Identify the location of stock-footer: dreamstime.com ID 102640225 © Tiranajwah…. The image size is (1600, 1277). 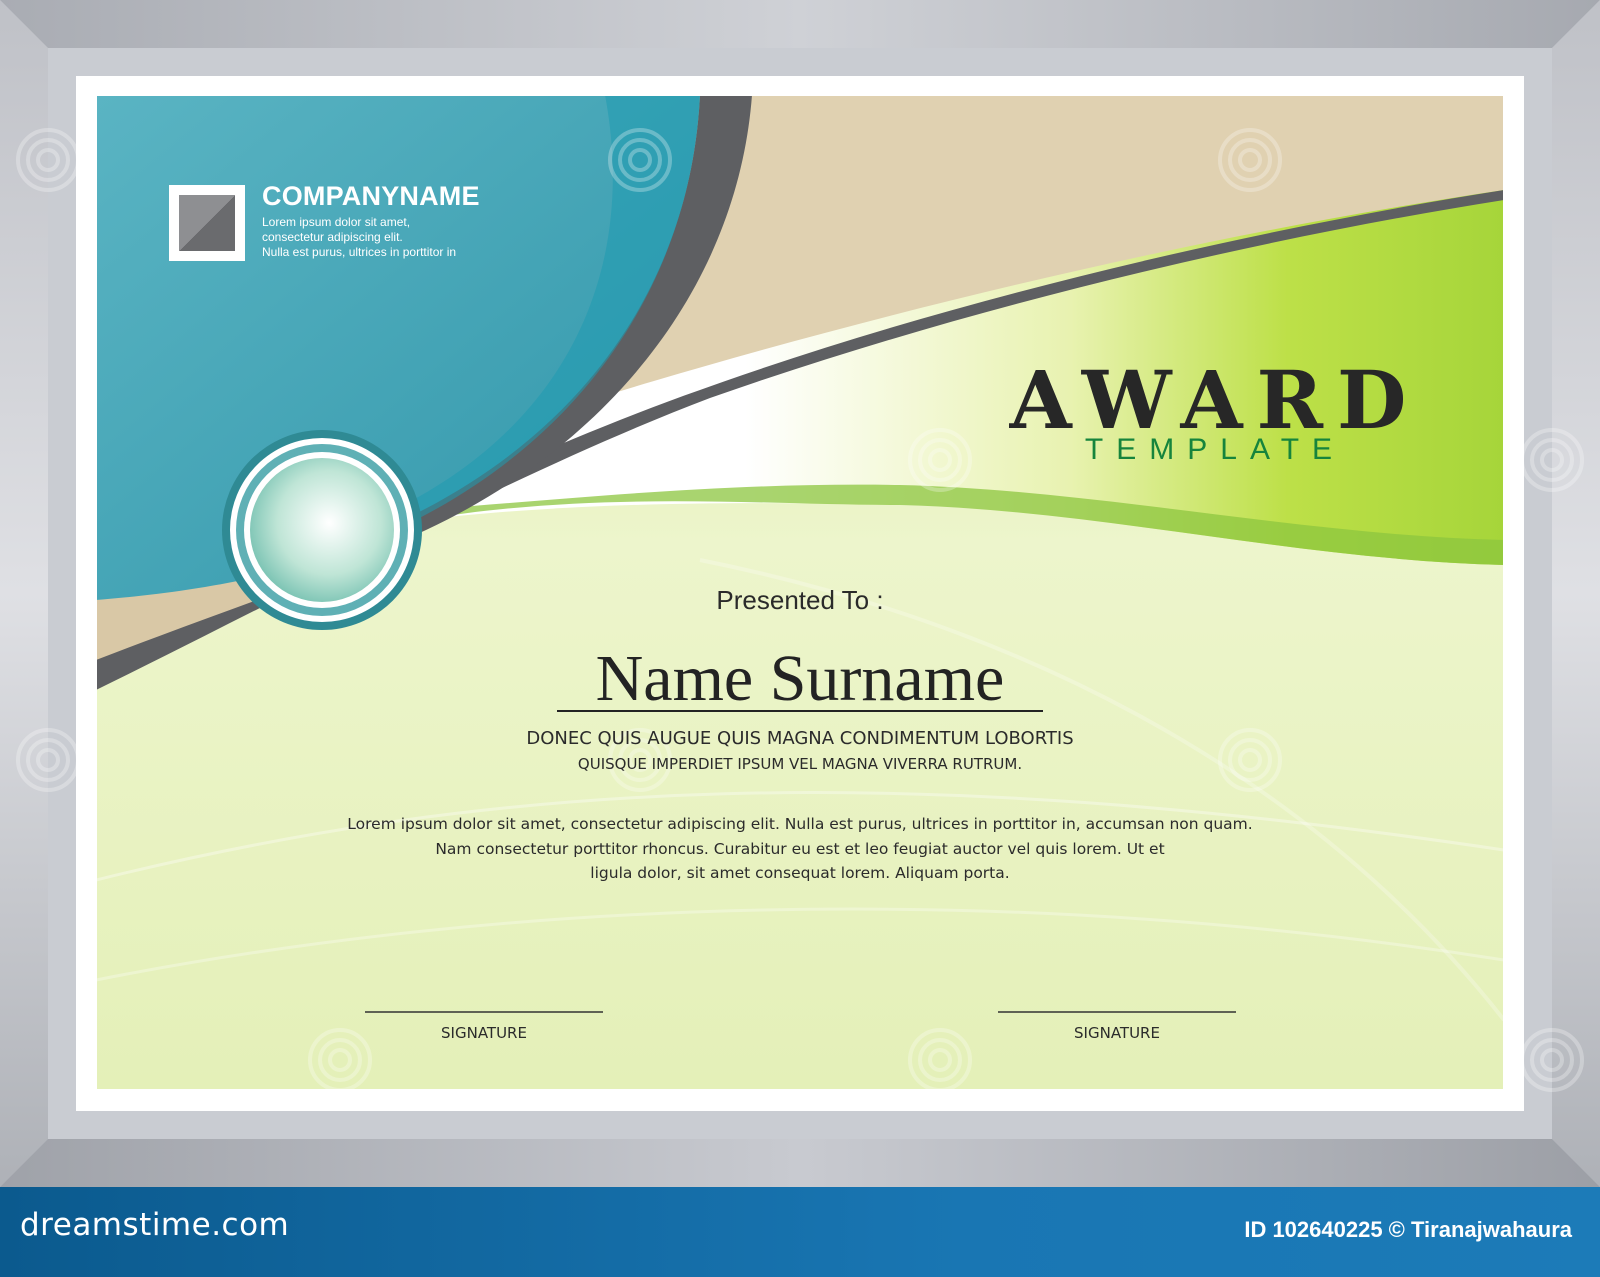
(800, 1232).